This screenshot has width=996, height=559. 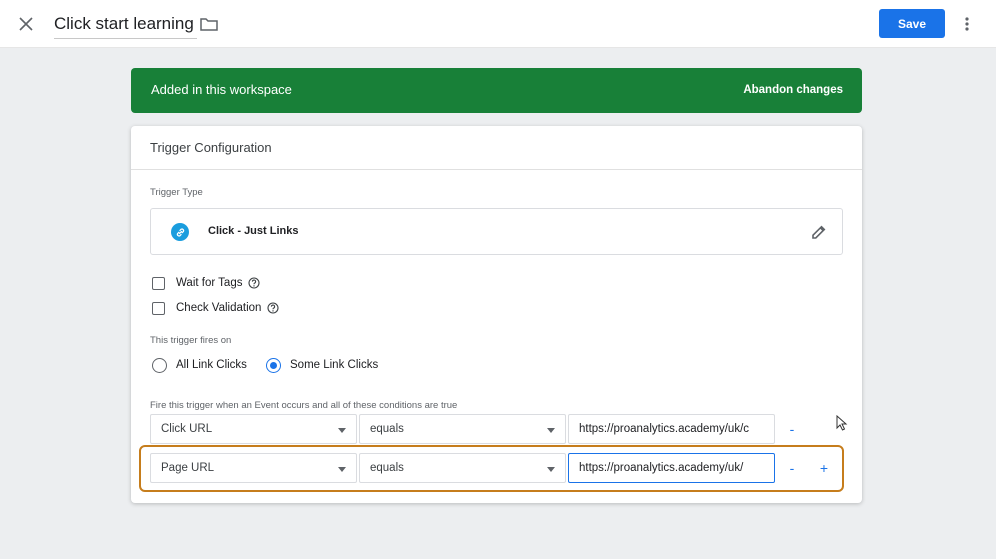 What do you see at coordinates (793, 90) in the screenshot?
I see `abandon-changes-link: Abandon changes` at bounding box center [793, 90].